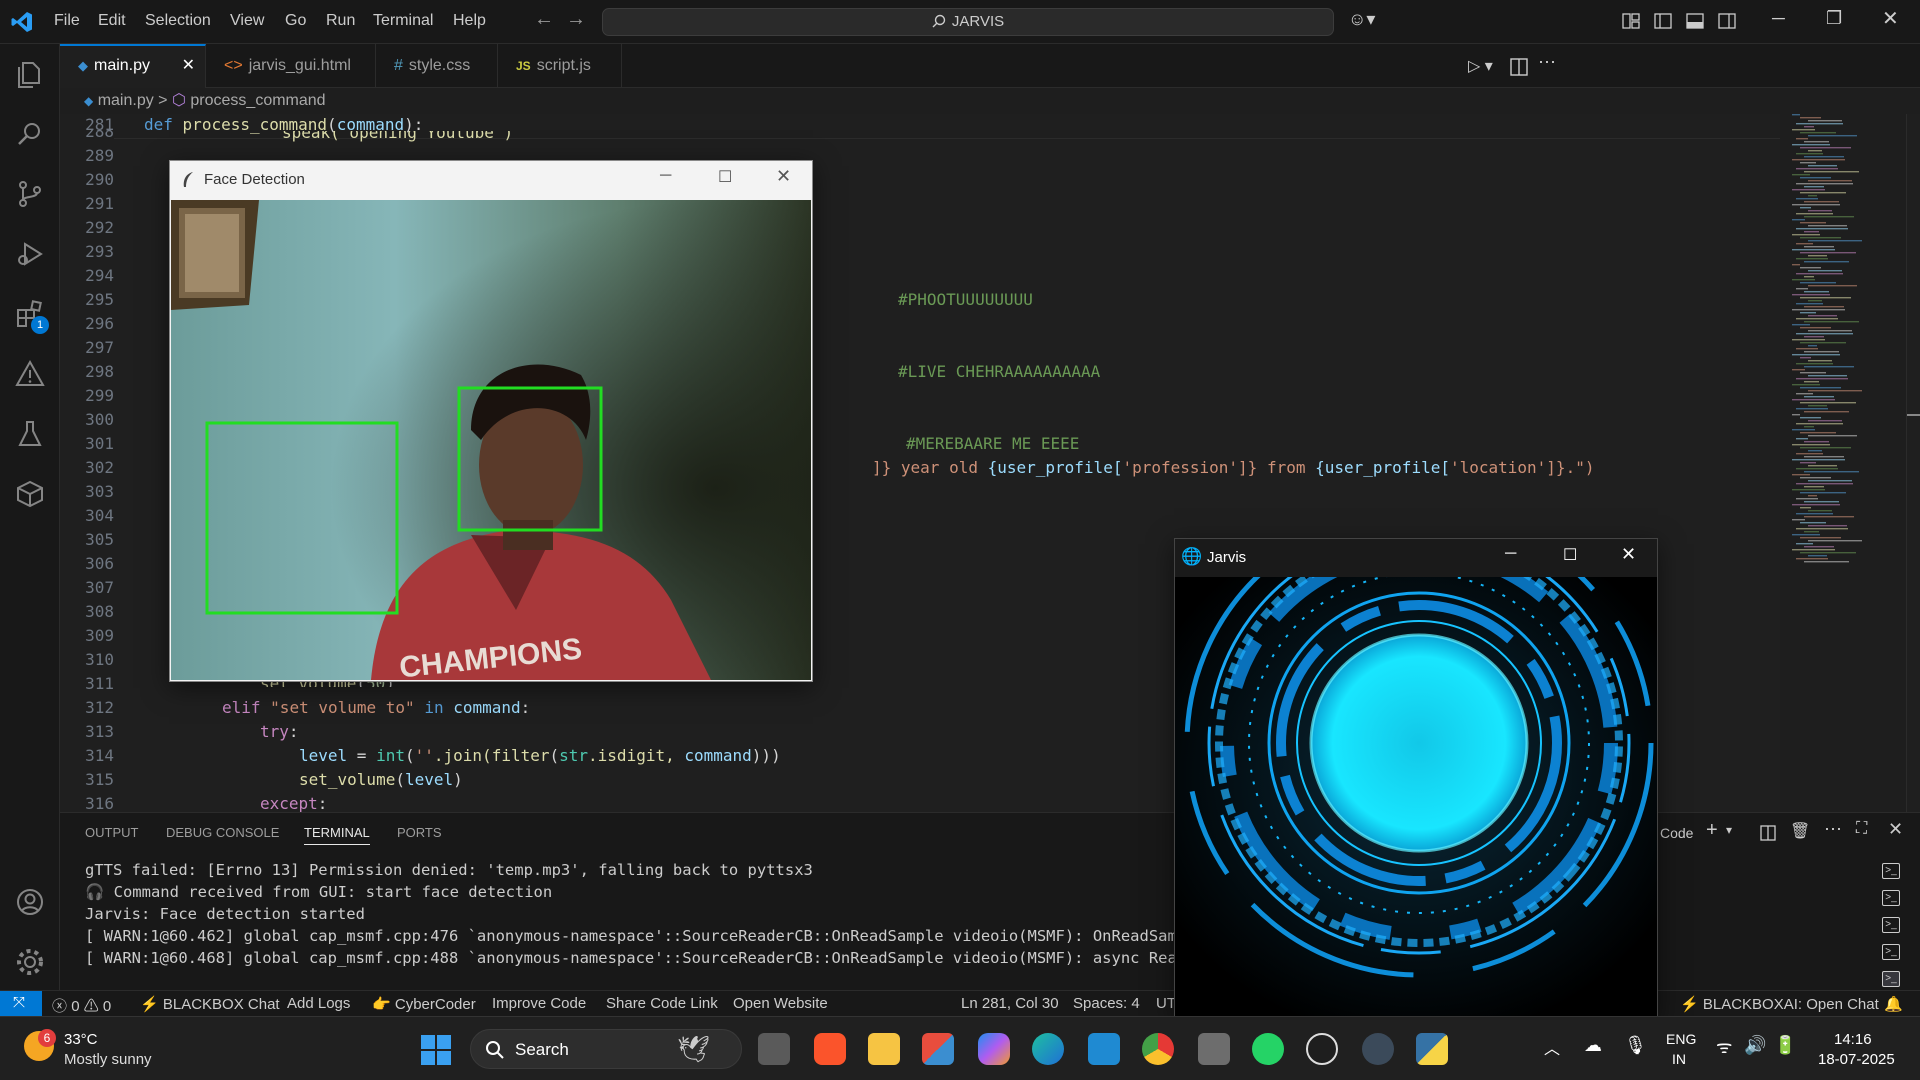  Describe the element at coordinates (133, 66) in the screenshot. I see `tab-main-py: ◆ main.py ✕` at that location.